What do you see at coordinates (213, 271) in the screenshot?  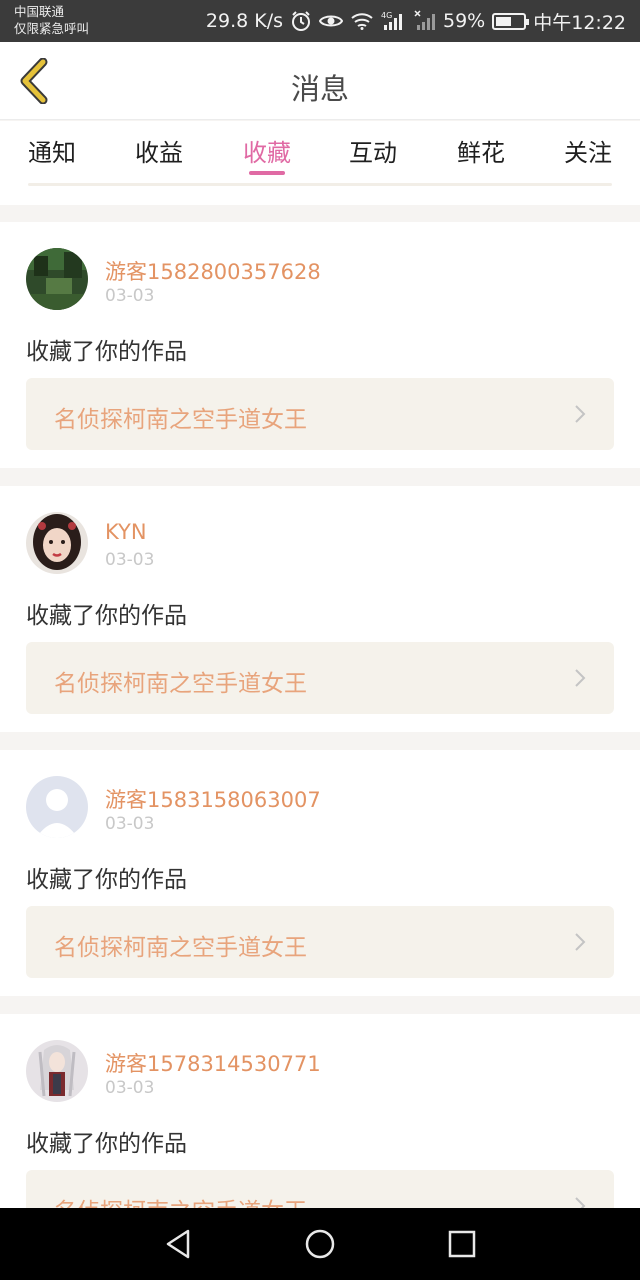 I see `username: 游客1582800357628` at bounding box center [213, 271].